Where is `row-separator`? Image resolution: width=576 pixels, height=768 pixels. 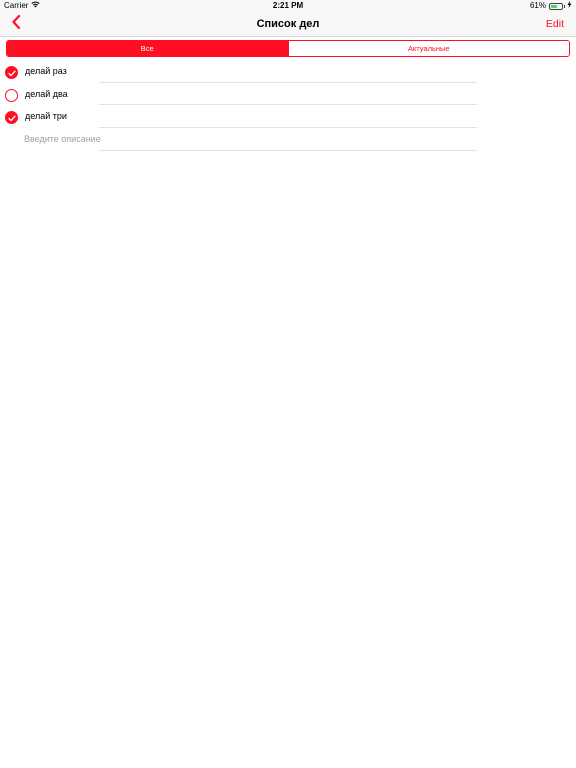 row-separator is located at coordinates (288, 150).